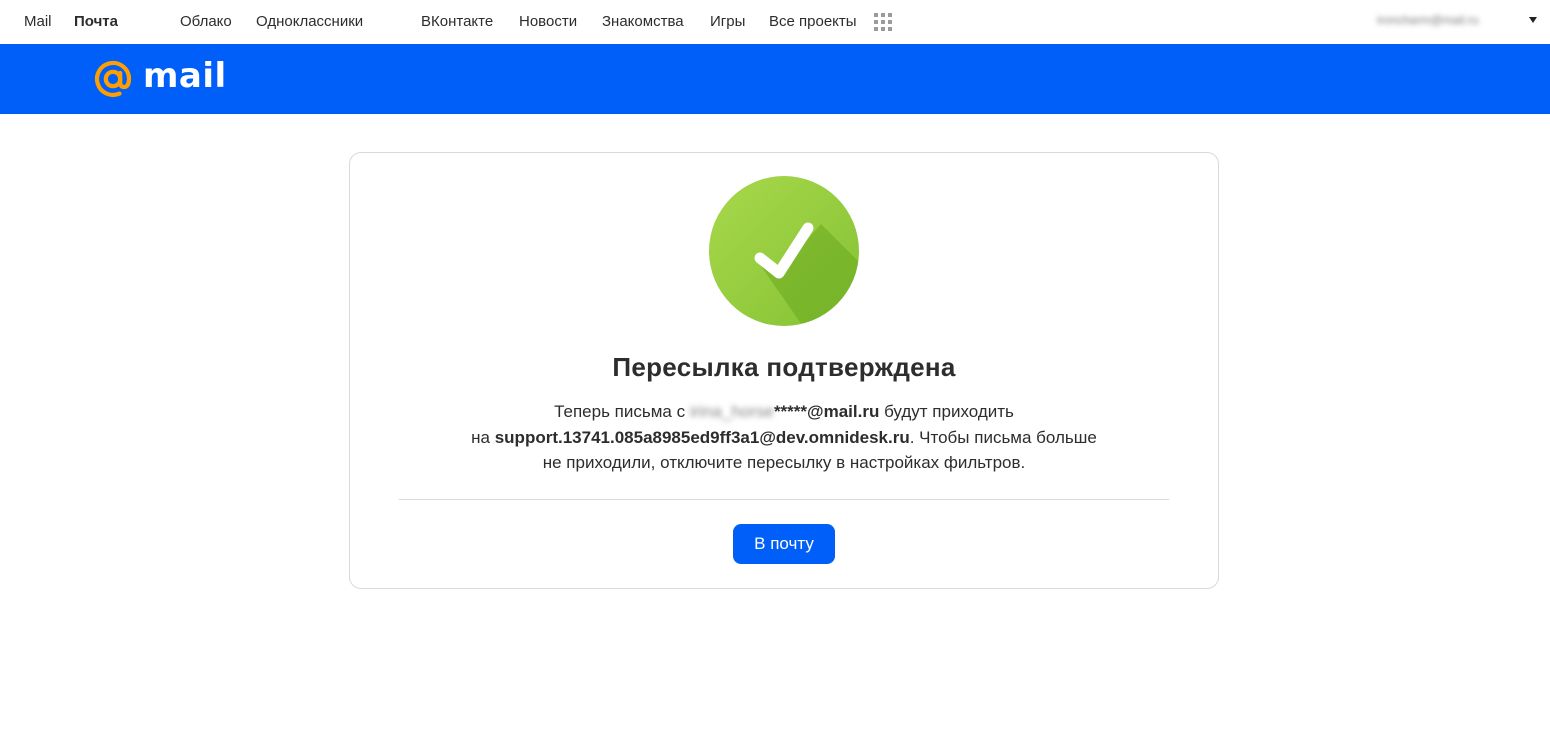 This screenshot has width=1550, height=740. Describe the element at coordinates (946, 411) in the screenshot. I see `message-text: будут приходить` at that location.